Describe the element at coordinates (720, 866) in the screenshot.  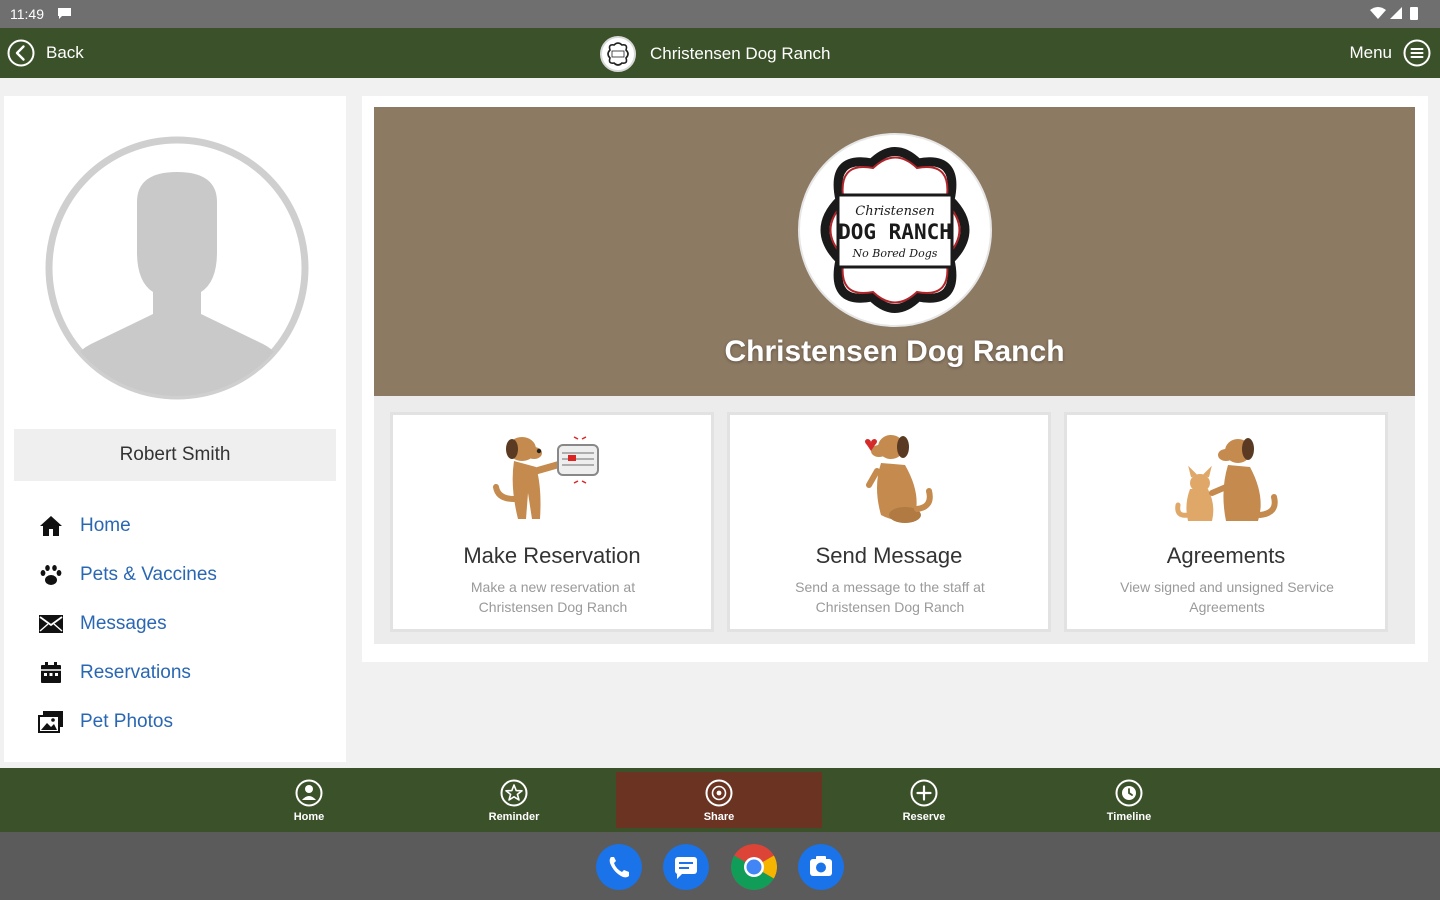
I see `android-dock` at that location.